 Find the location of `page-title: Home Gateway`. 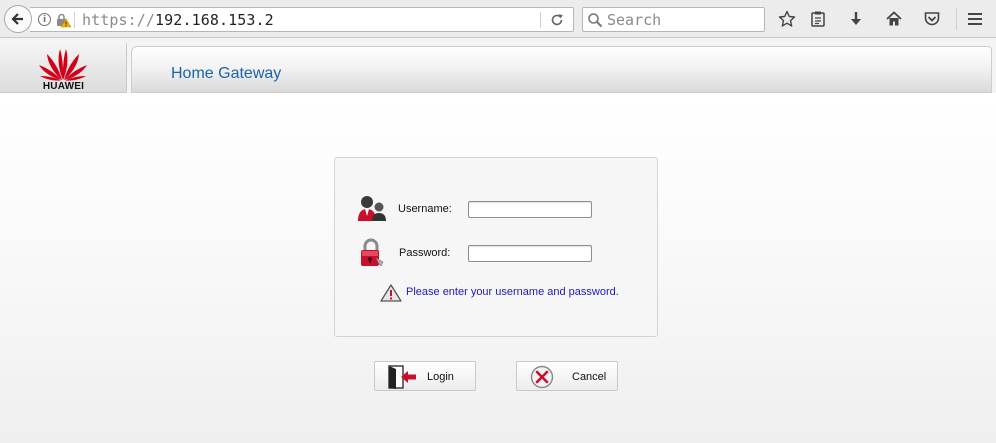

page-title: Home Gateway is located at coordinates (226, 73).